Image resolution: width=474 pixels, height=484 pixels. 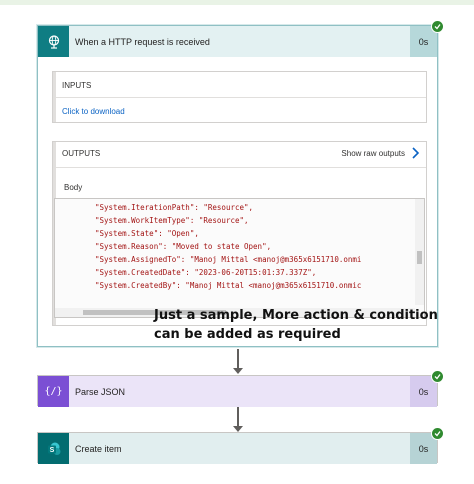 I want to click on svg-text: S, so click(x=51, y=450).